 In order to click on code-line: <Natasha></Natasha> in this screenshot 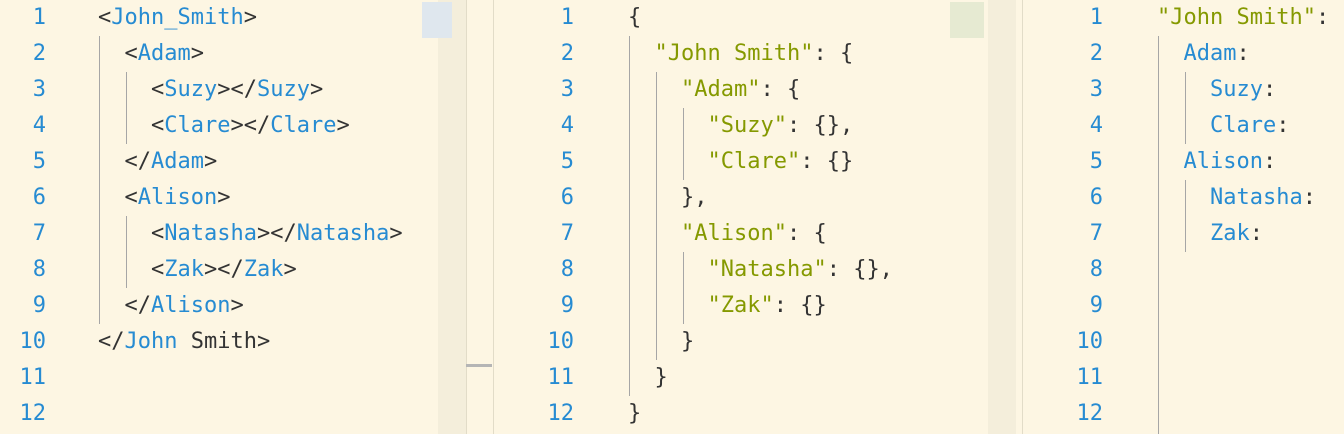, I will do `click(250, 234)`.